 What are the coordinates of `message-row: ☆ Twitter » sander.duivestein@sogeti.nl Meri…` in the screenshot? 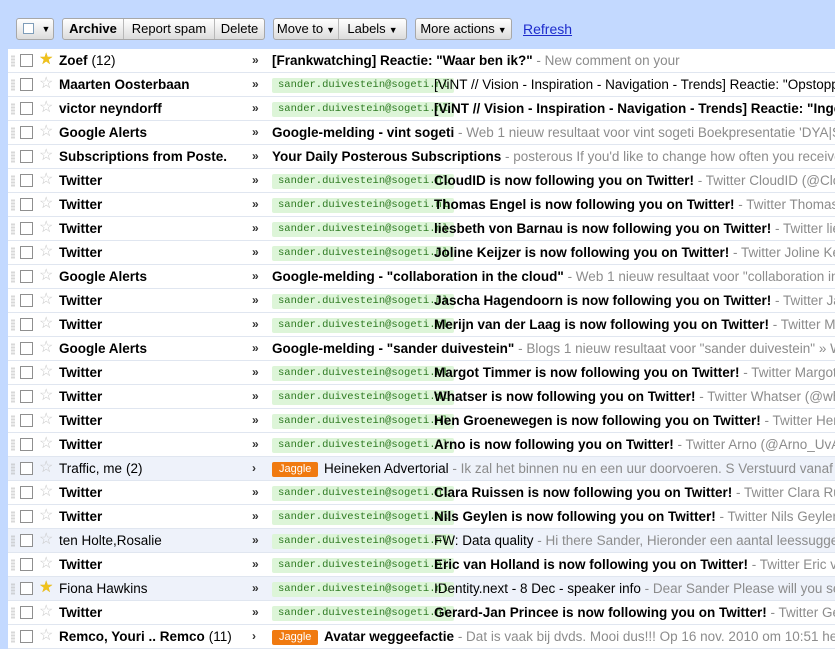 It's located at (421, 325).